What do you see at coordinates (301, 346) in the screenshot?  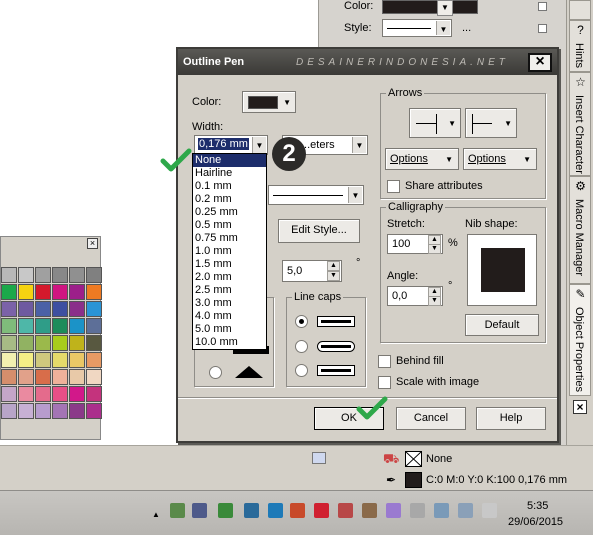 I see `cap-round-radio` at bounding box center [301, 346].